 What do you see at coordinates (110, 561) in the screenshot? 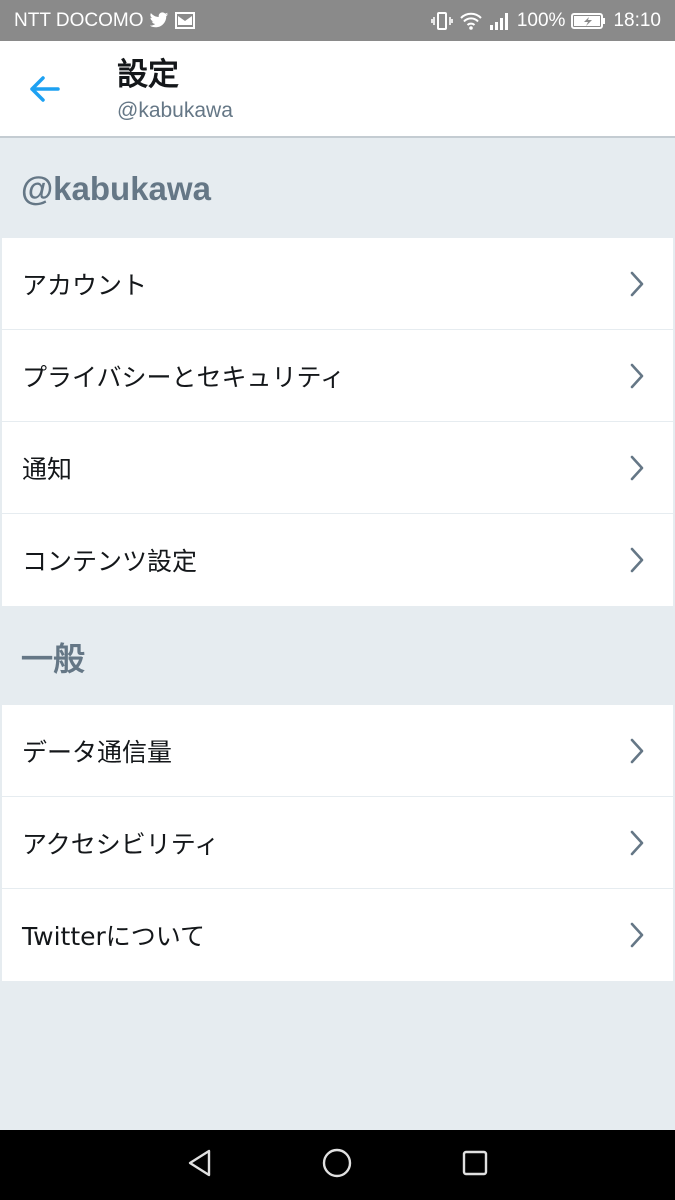
I see `settings-item-label: コンテンツ設定` at bounding box center [110, 561].